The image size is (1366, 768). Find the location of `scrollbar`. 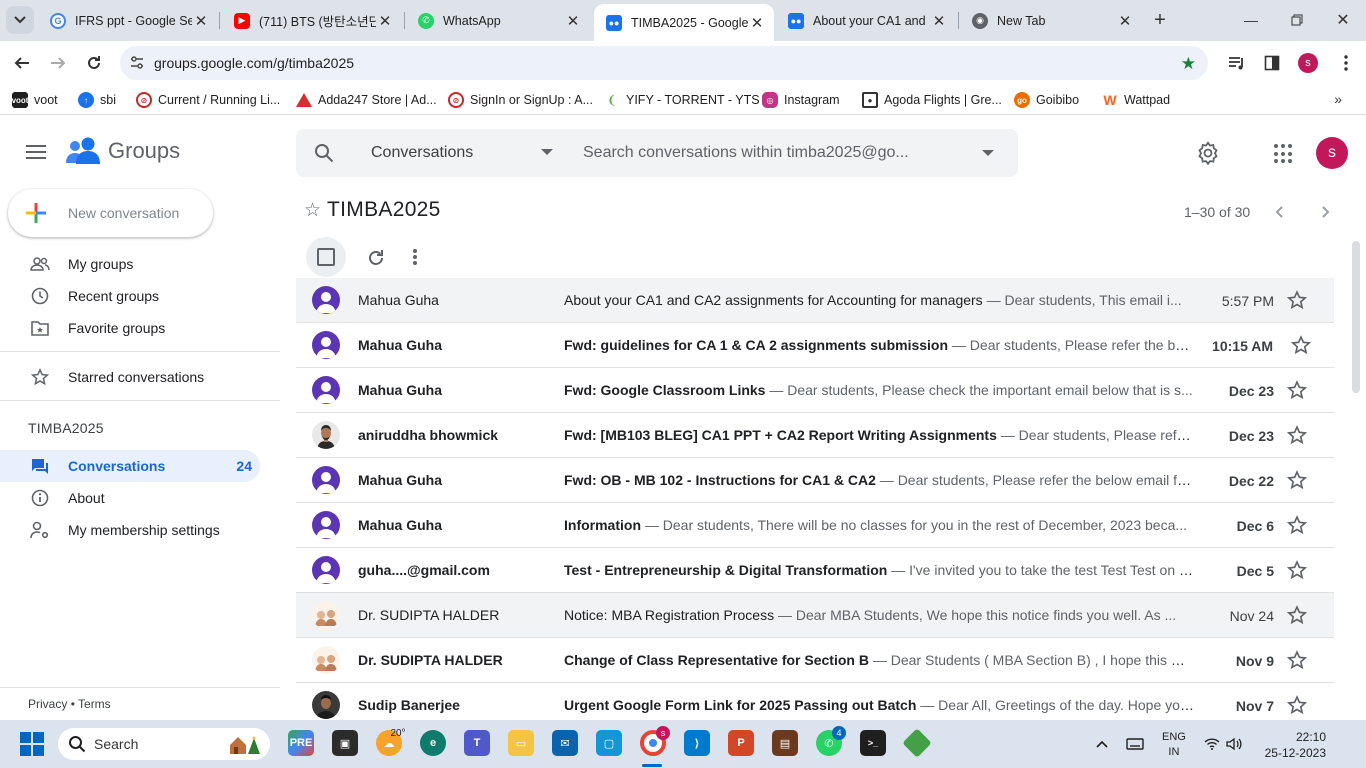

scrollbar is located at coordinates (1357, 317).